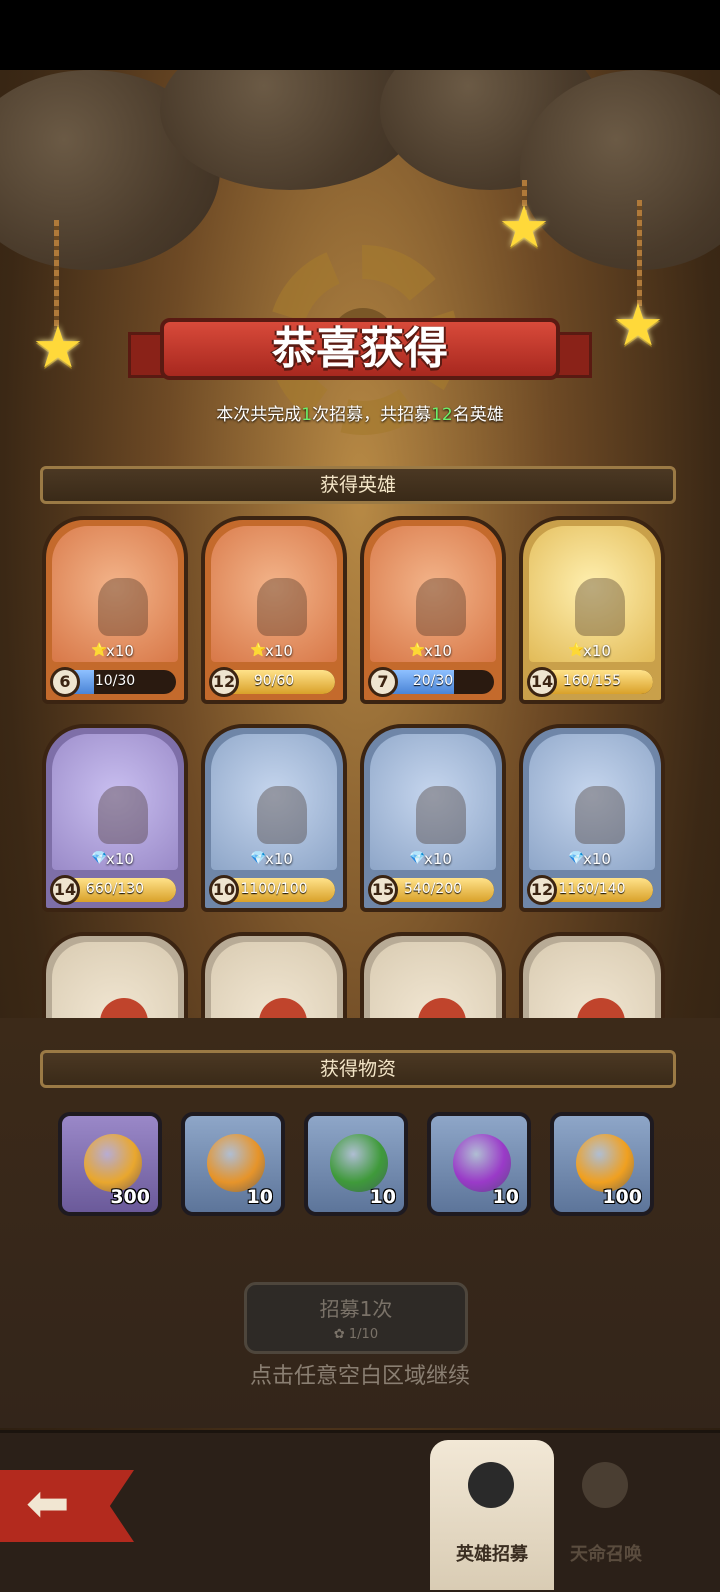  What do you see at coordinates (372, 415) in the screenshot?
I see `summary-text: 次招募，共招募` at bounding box center [372, 415].